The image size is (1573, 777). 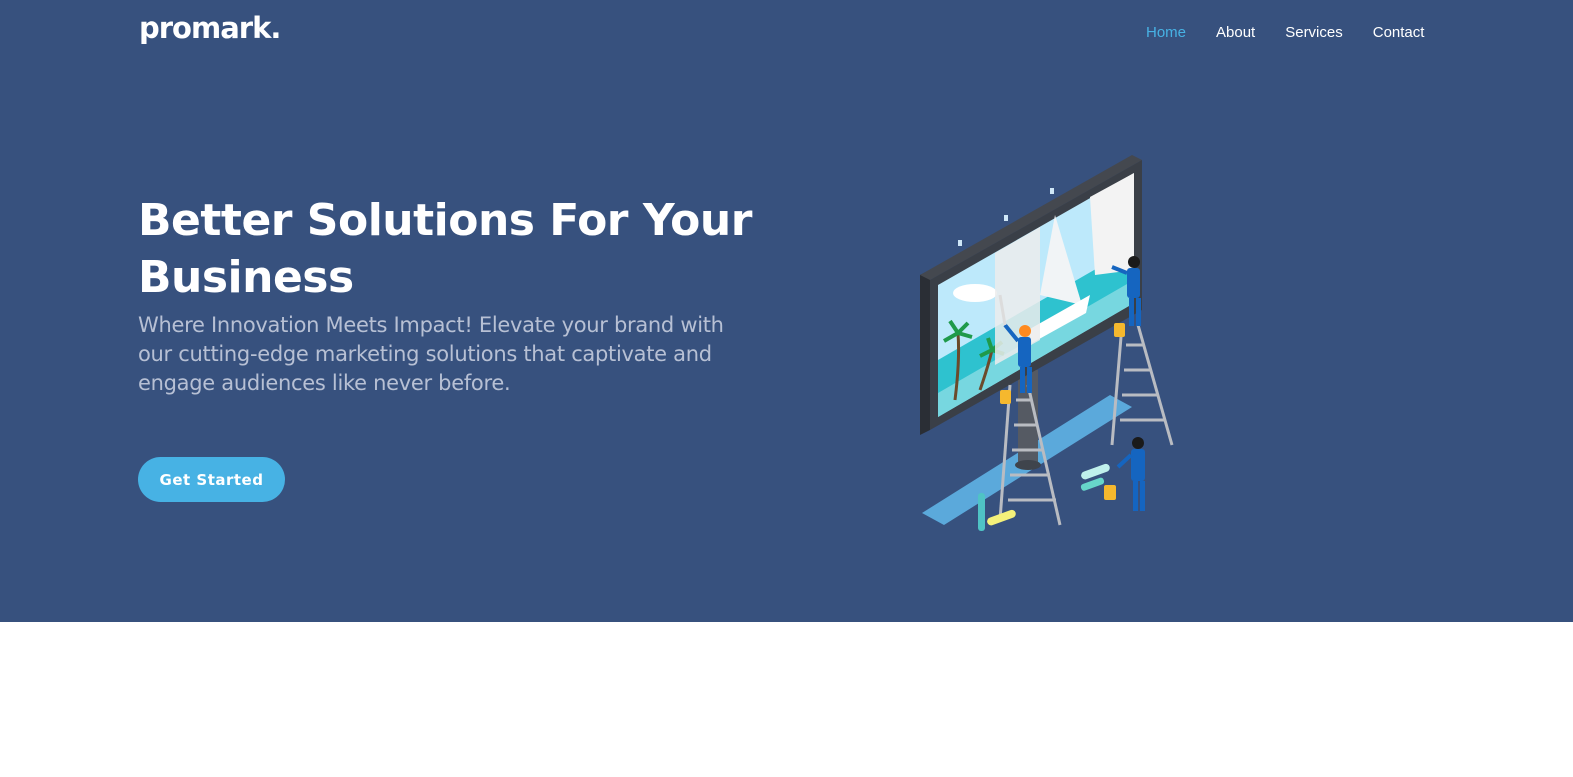 What do you see at coordinates (445, 249) in the screenshot?
I see `hero-title: Better Solutions For Your Business` at bounding box center [445, 249].